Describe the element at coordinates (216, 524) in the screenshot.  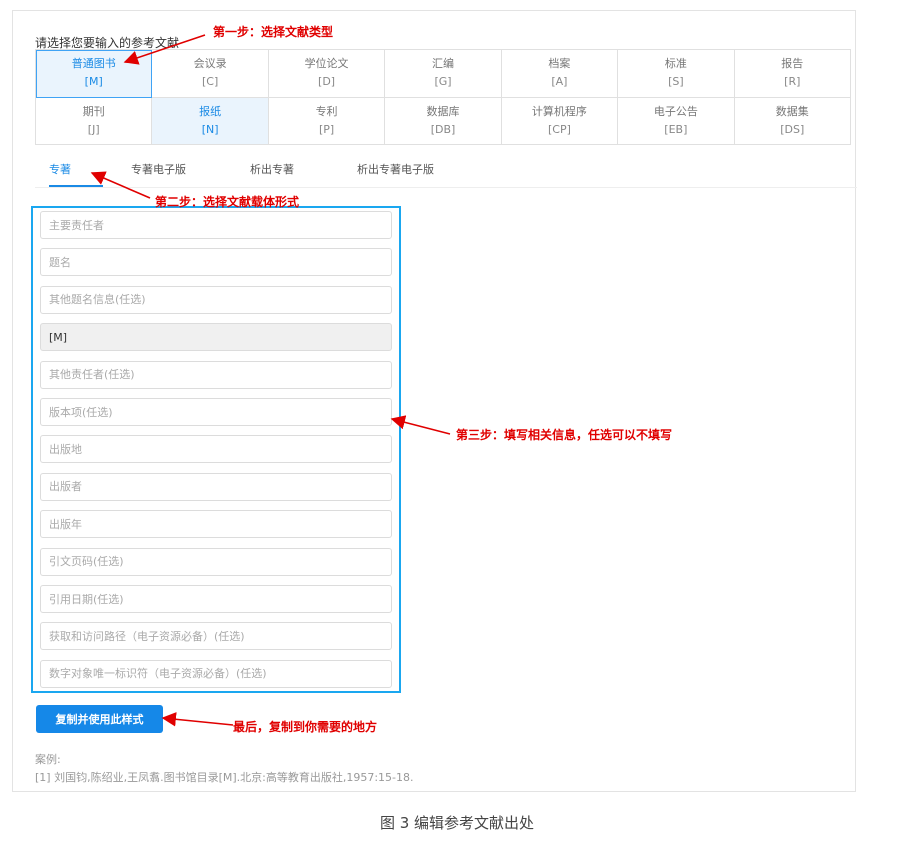
I see `publish-year-field` at that location.